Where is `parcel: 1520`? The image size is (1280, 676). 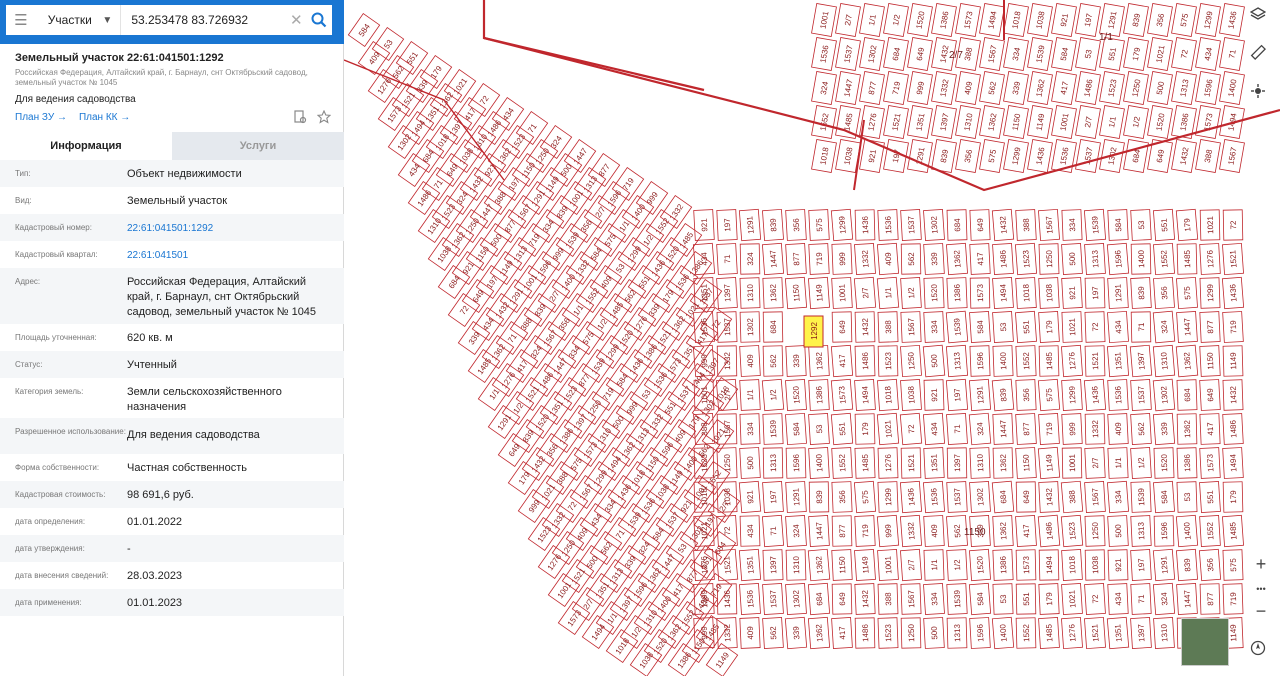
parcel: 1520 is located at coordinates (1164, 463).